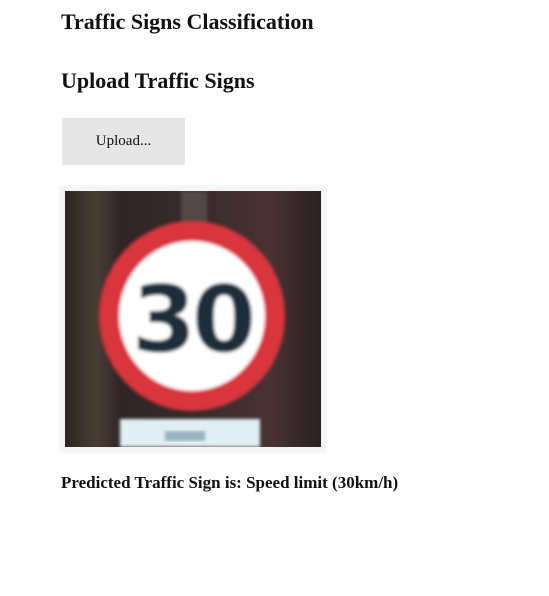 The width and height of the screenshot is (549, 596). I want to click on page-title: Traffic Signs Classification, so click(187, 21).